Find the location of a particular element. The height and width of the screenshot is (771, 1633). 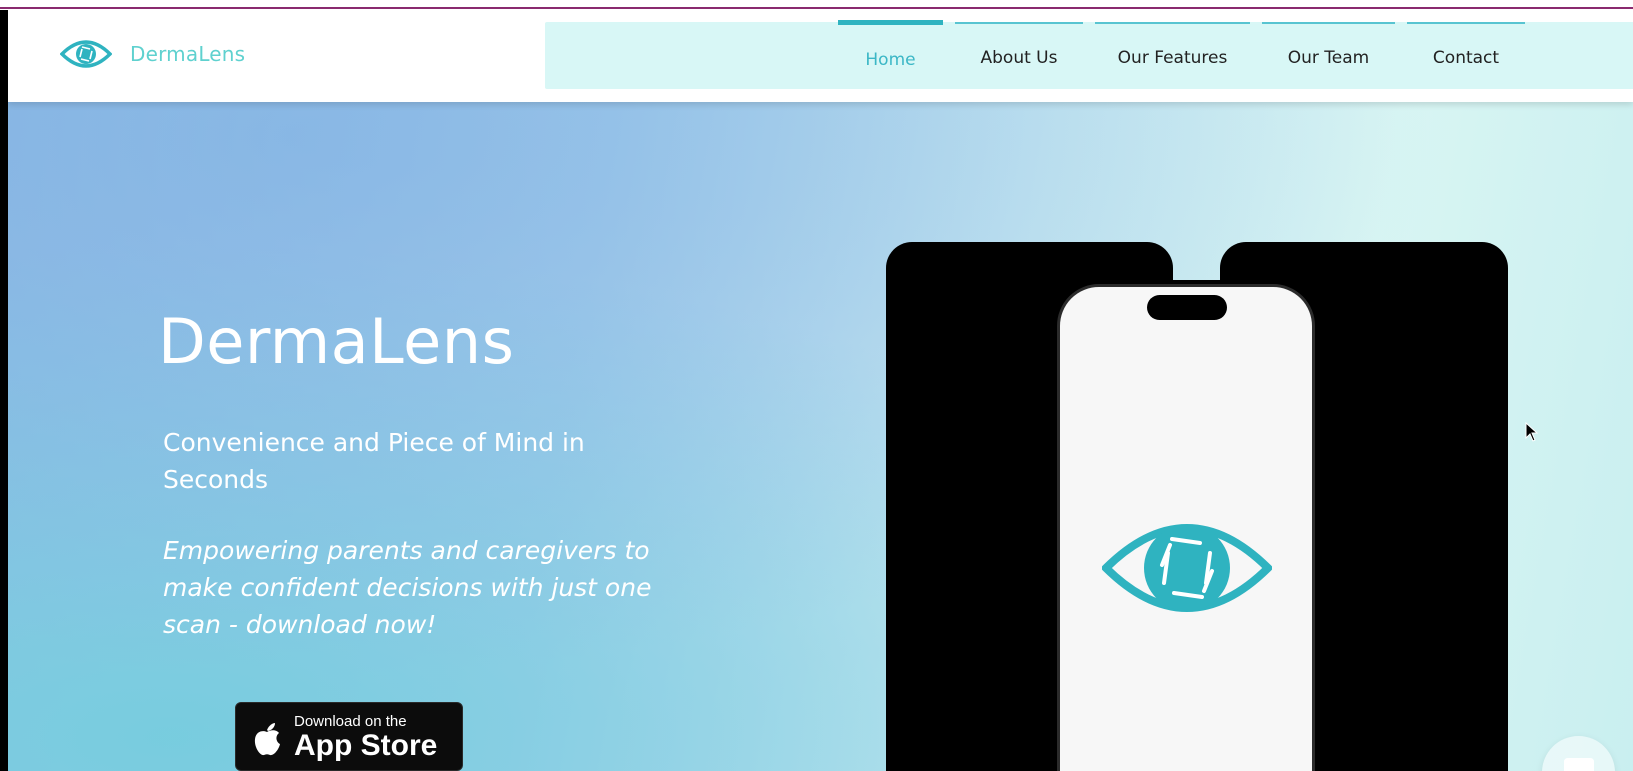

chat-button is located at coordinates (1578, 753).